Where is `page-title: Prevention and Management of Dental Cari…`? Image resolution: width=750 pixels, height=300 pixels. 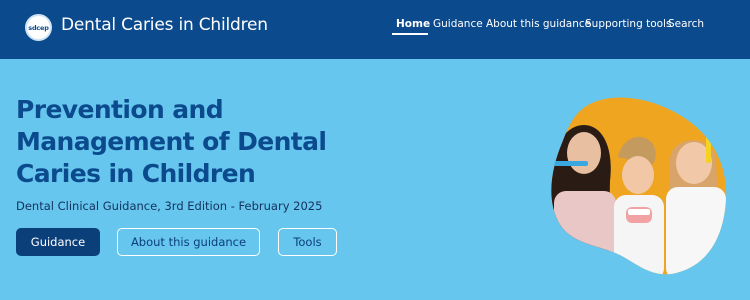
page-title: Prevention and Management of Dental Cari… is located at coordinates (171, 141).